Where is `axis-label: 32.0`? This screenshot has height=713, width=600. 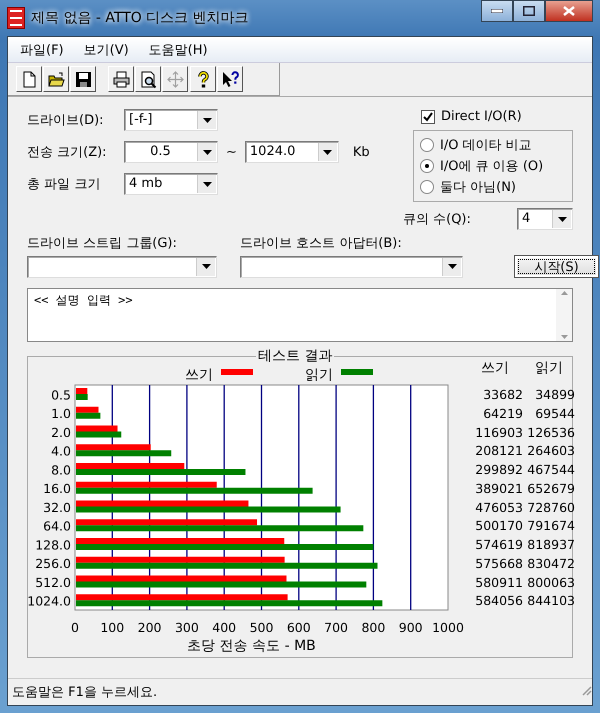 axis-label: 32.0 is located at coordinates (57, 507).